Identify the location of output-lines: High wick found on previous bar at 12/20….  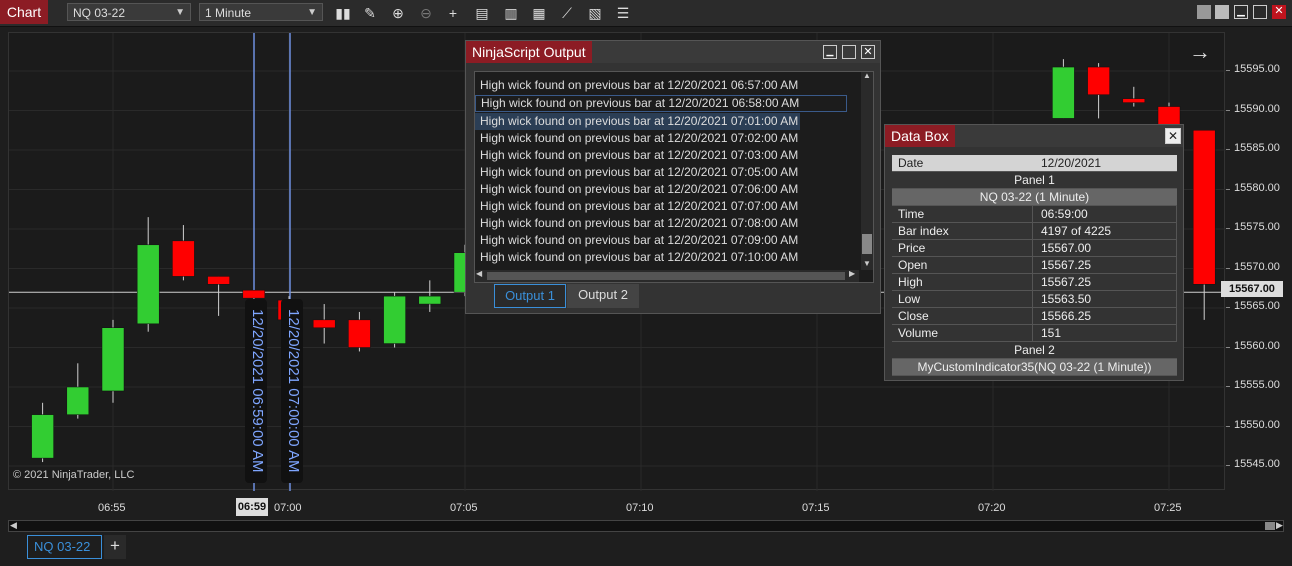
(667, 171).